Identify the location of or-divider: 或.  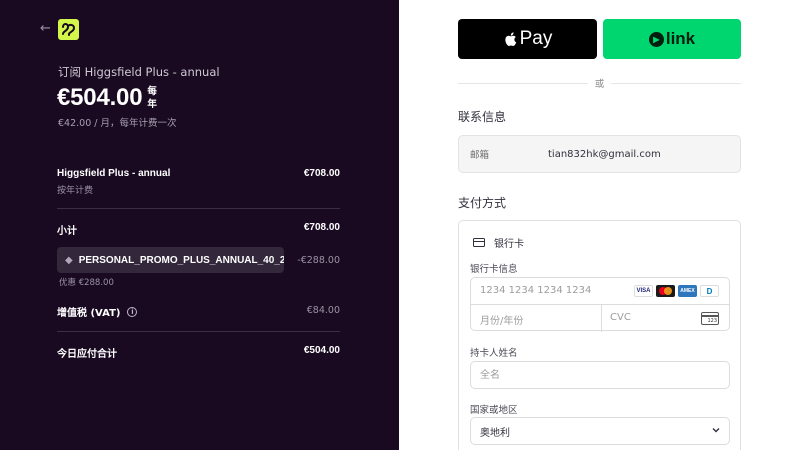
(599, 83).